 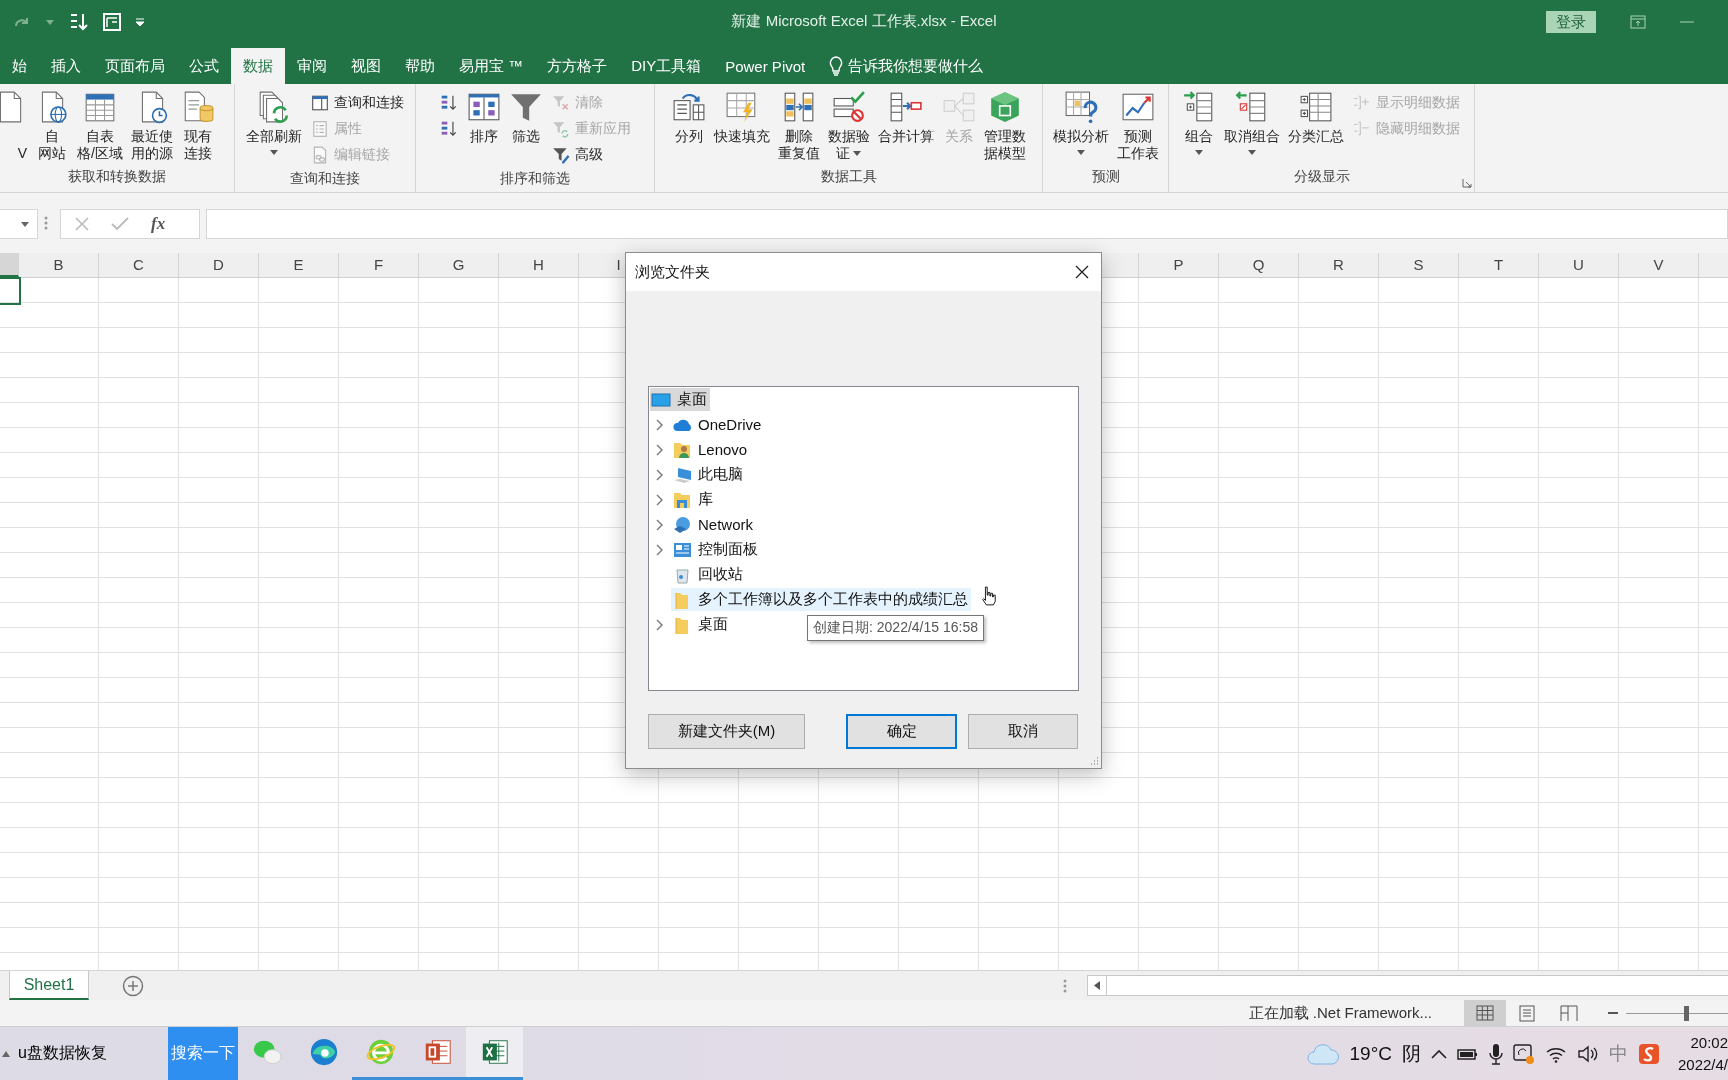 I want to click on ribbon-tab: 公式, so click(x=204, y=66).